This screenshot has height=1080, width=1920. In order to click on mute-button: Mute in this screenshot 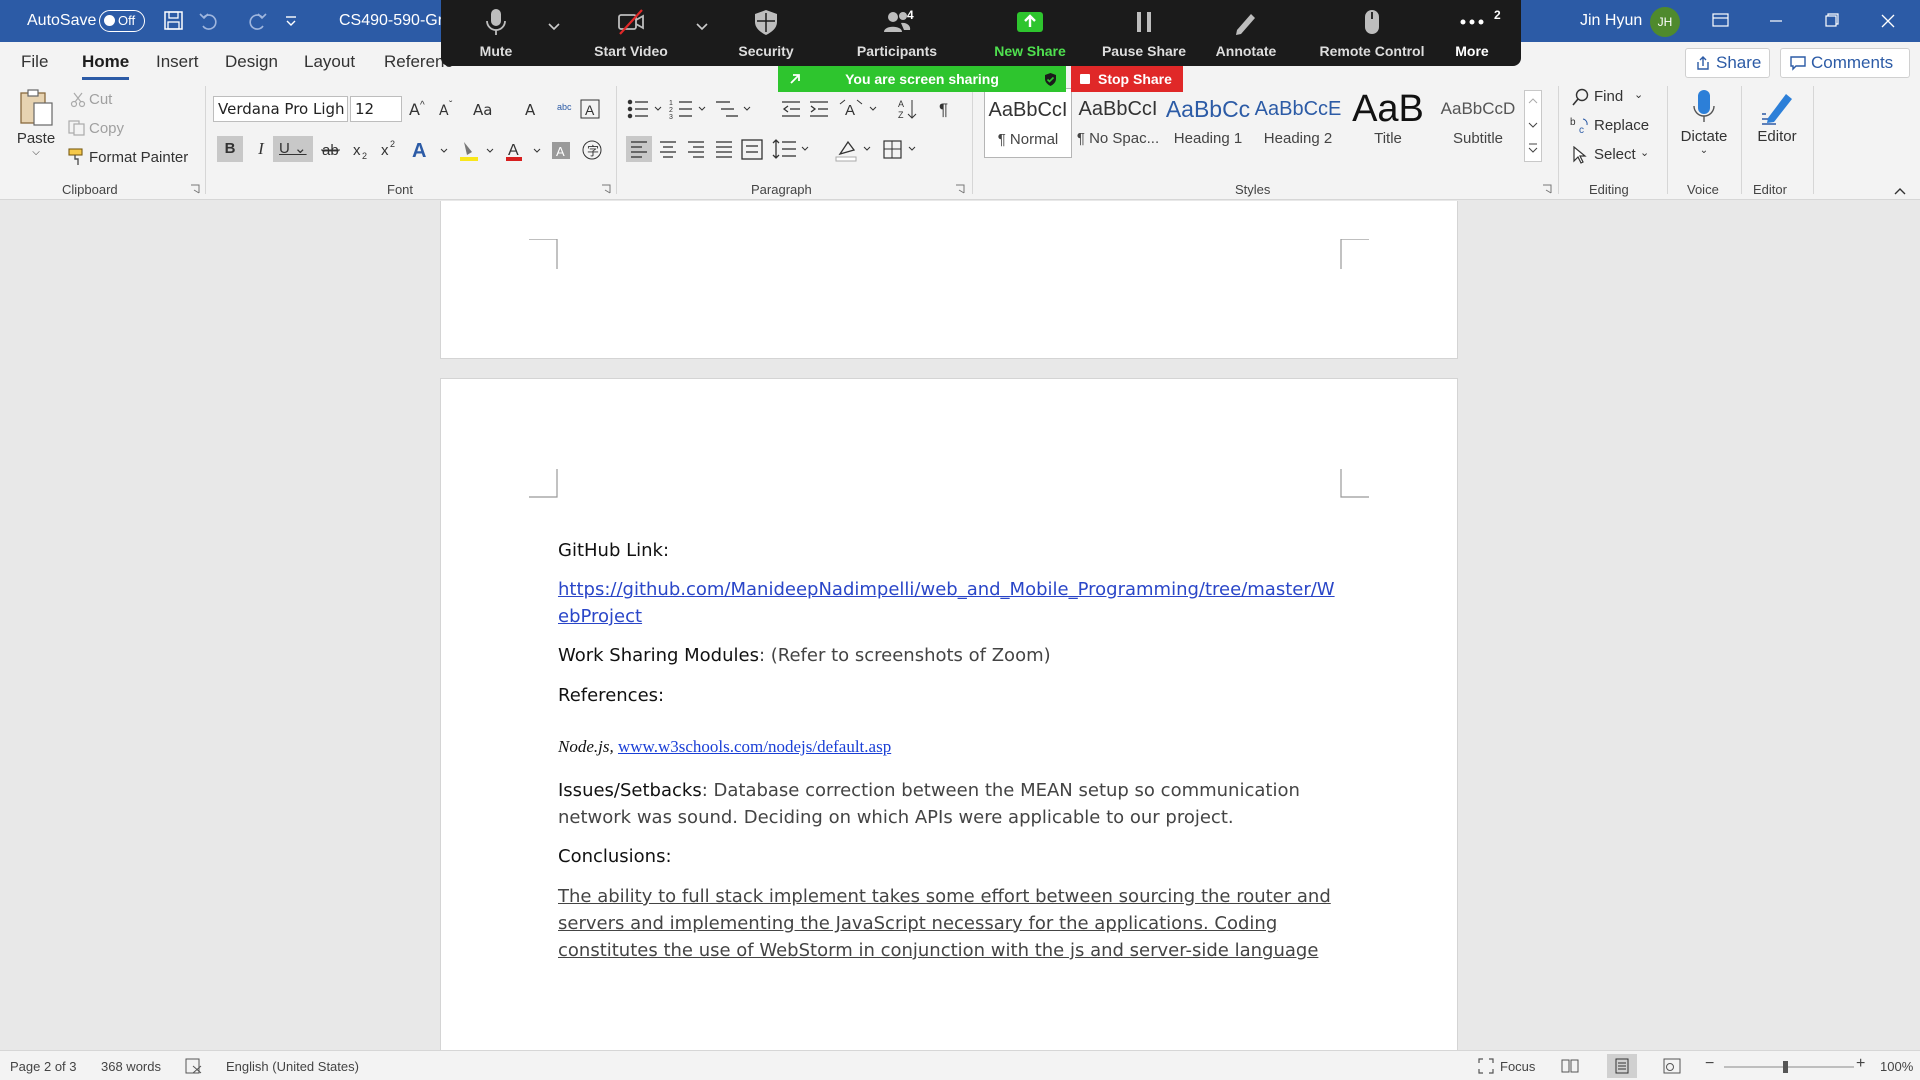, I will do `click(496, 33)`.